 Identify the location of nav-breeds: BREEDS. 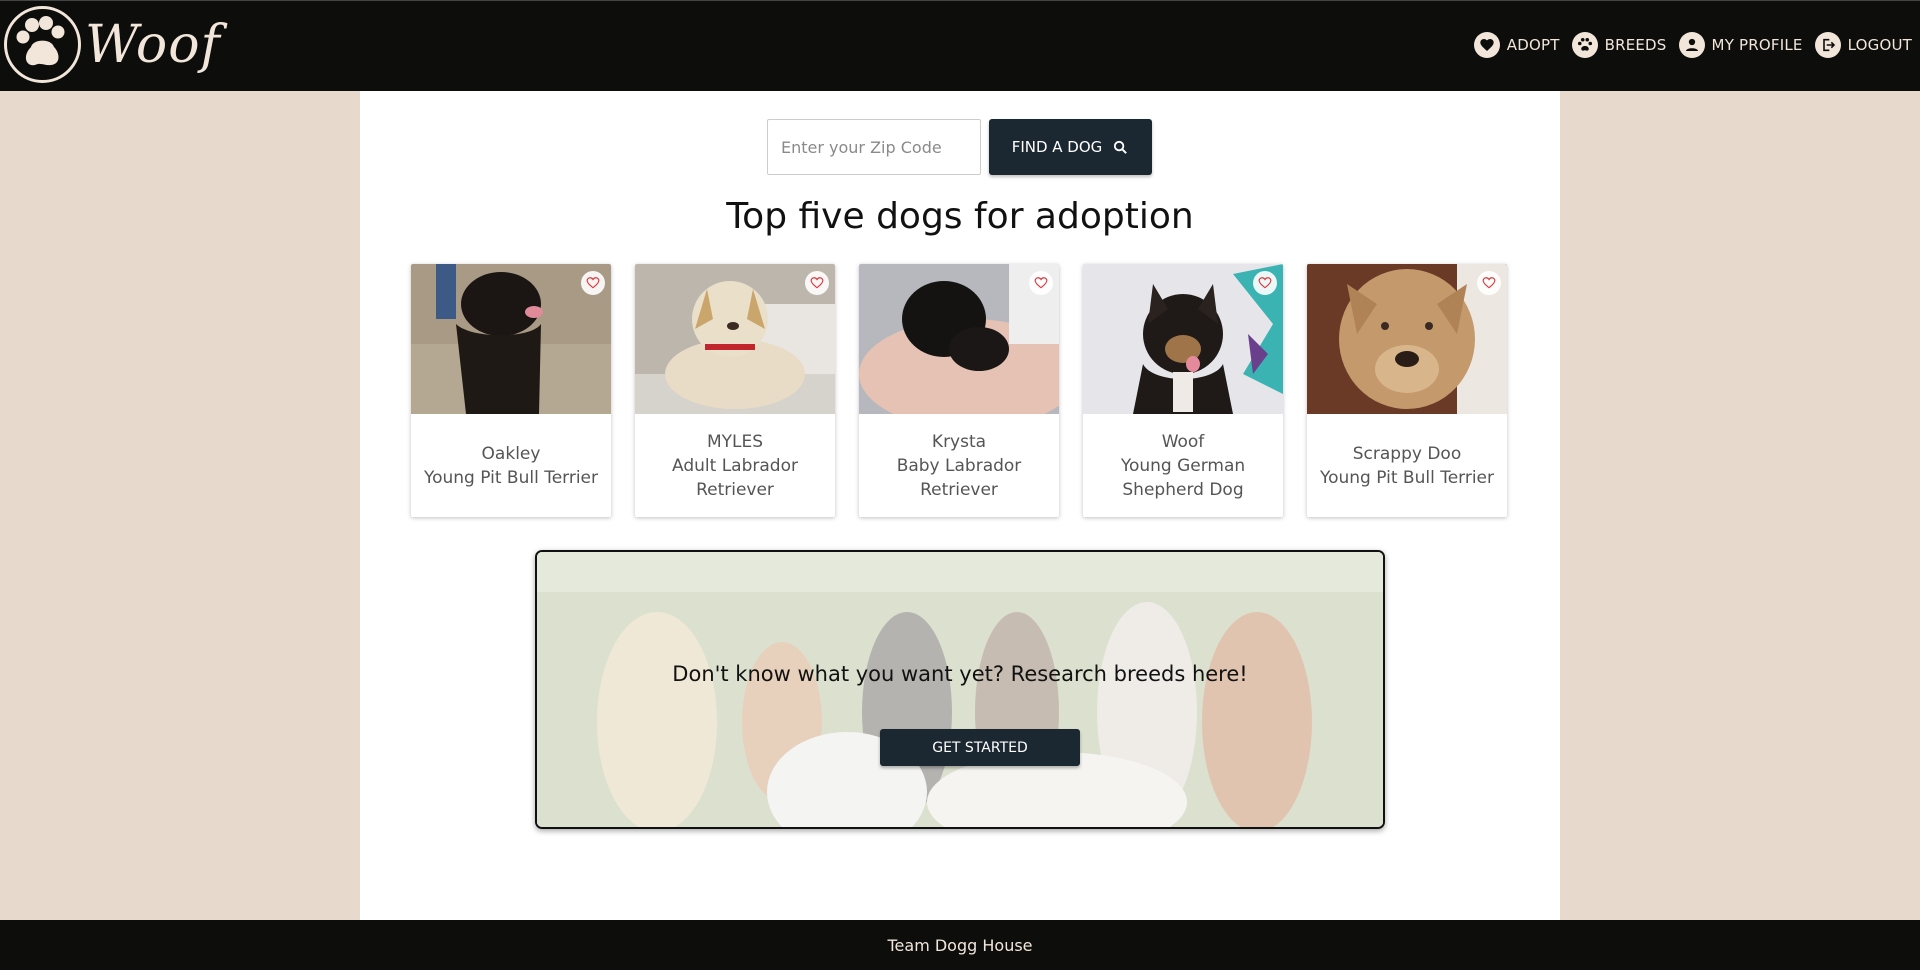
(1619, 45).